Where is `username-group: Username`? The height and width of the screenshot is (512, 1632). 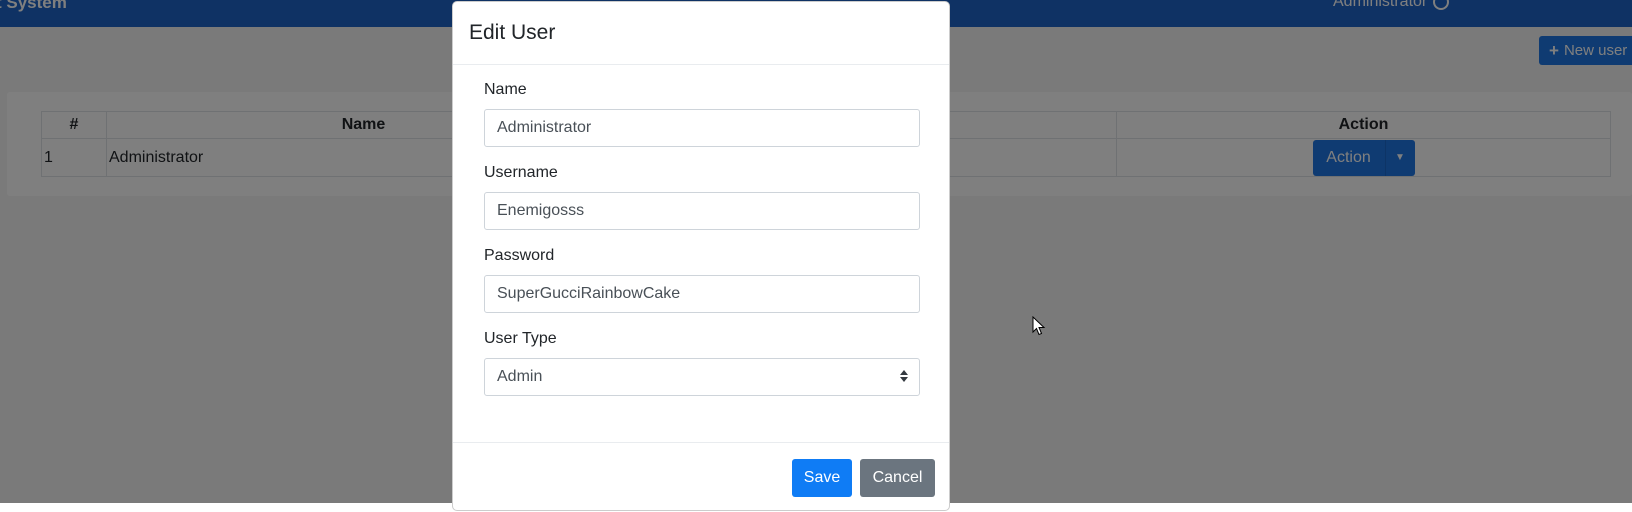 username-group: Username is located at coordinates (702, 197).